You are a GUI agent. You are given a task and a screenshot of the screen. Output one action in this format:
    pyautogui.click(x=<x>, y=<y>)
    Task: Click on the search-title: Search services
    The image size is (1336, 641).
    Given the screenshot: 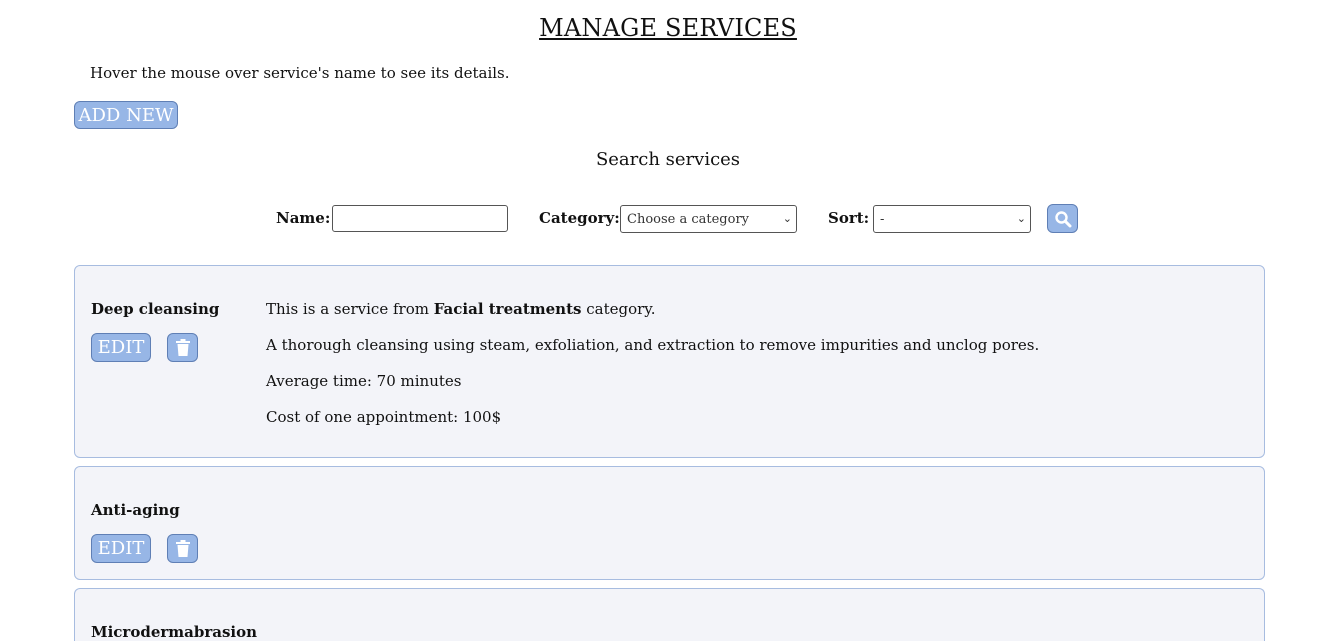 What is the action you would take?
    pyautogui.click(x=668, y=159)
    